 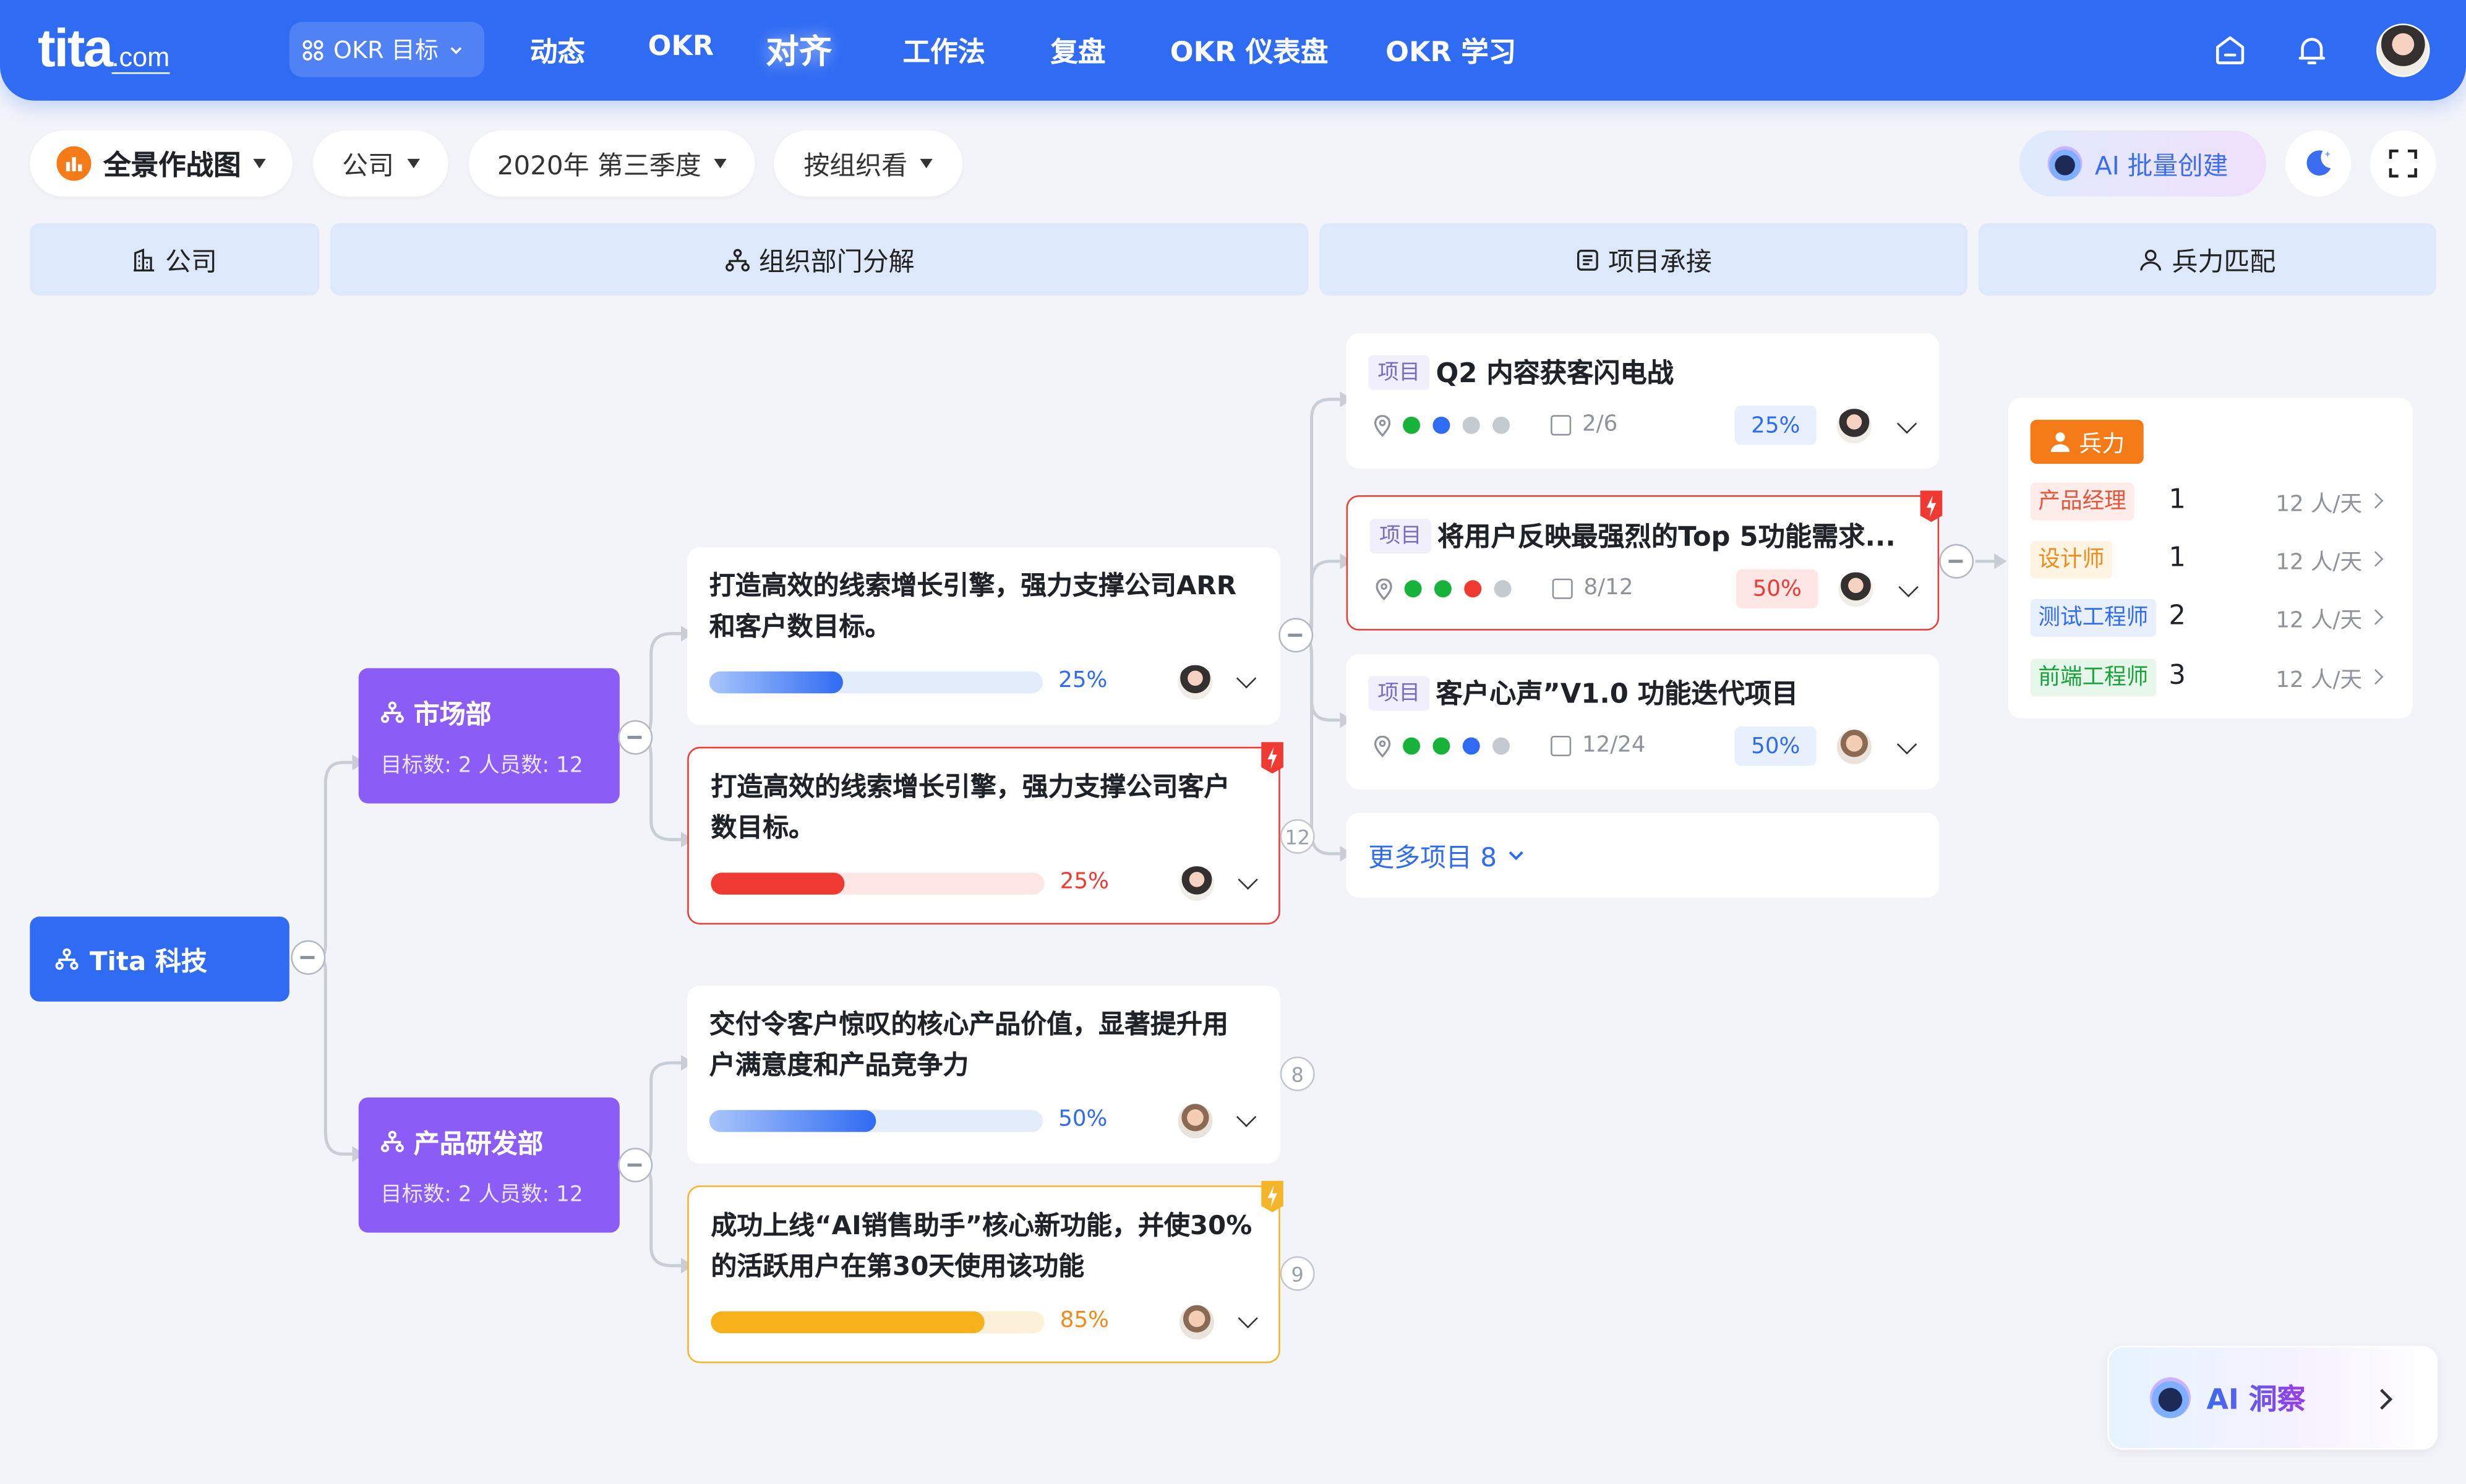 What do you see at coordinates (984, 1075) in the screenshot?
I see `objective-card: 交付令客户惊叹的核心产品价值，显著提升用户满意度和产品竞争力 50%` at bounding box center [984, 1075].